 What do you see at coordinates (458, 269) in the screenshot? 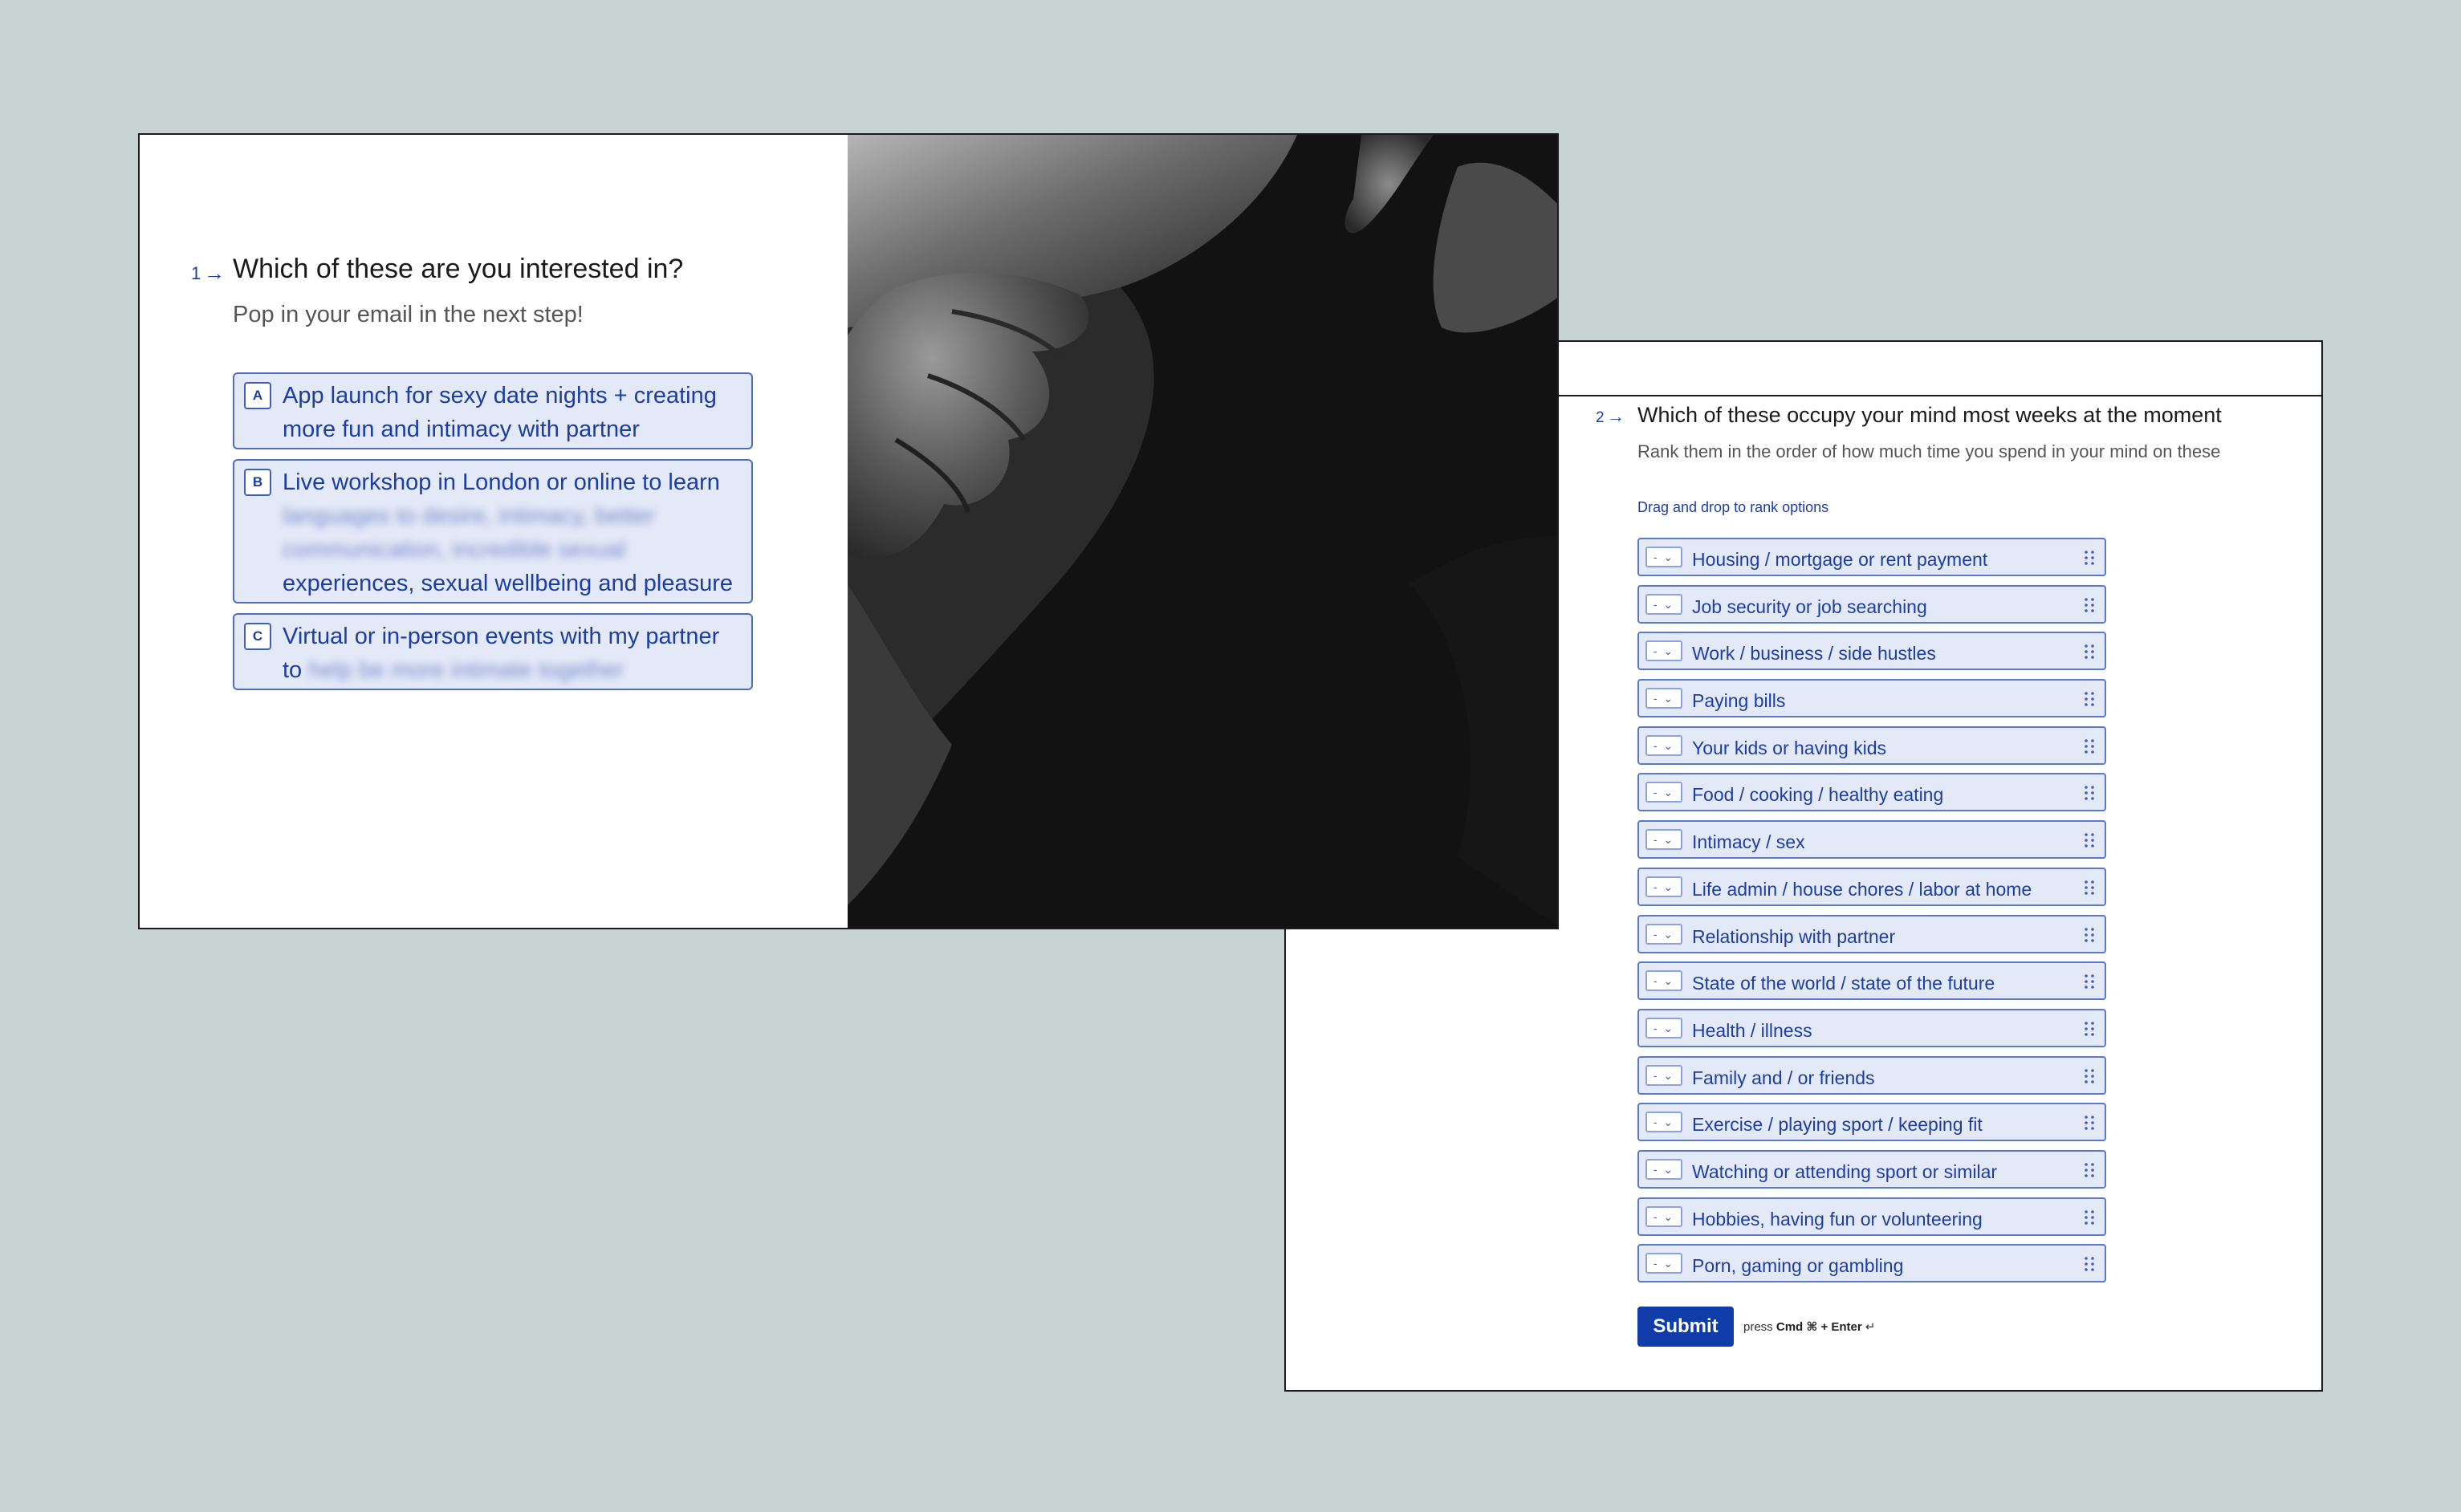
I see `question-title: Which of these are you interested in?` at bounding box center [458, 269].